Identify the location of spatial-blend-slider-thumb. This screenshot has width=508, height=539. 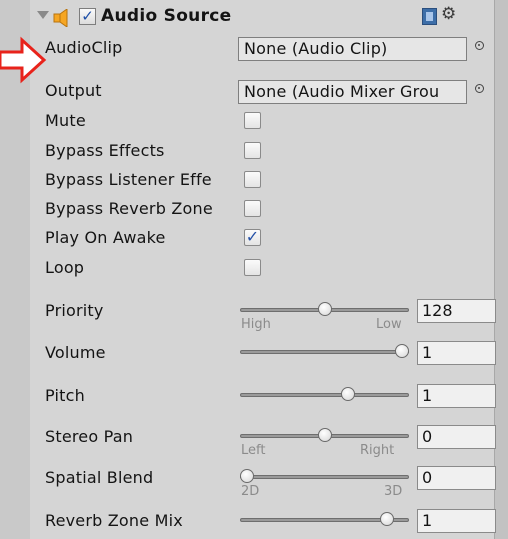
(247, 476).